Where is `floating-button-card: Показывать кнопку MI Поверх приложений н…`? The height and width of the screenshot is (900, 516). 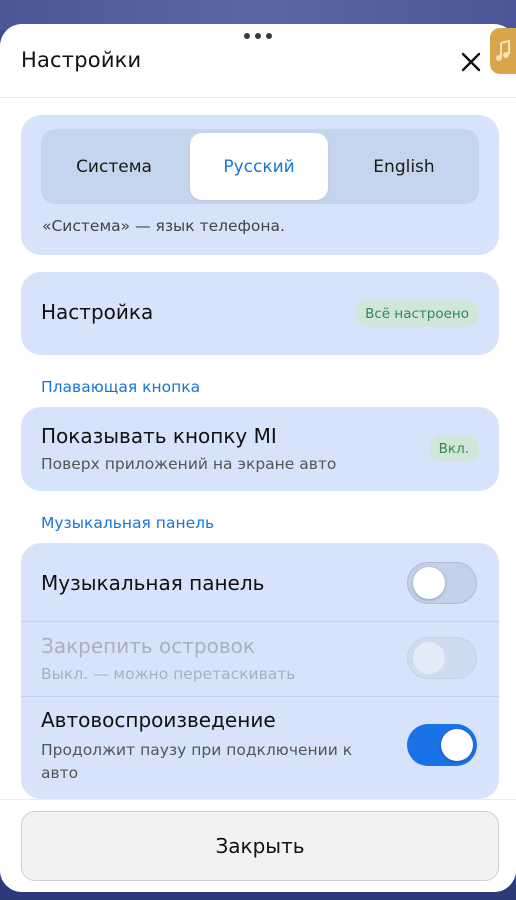 floating-button-card: Показывать кнопку MI Поверх приложений н… is located at coordinates (260, 449).